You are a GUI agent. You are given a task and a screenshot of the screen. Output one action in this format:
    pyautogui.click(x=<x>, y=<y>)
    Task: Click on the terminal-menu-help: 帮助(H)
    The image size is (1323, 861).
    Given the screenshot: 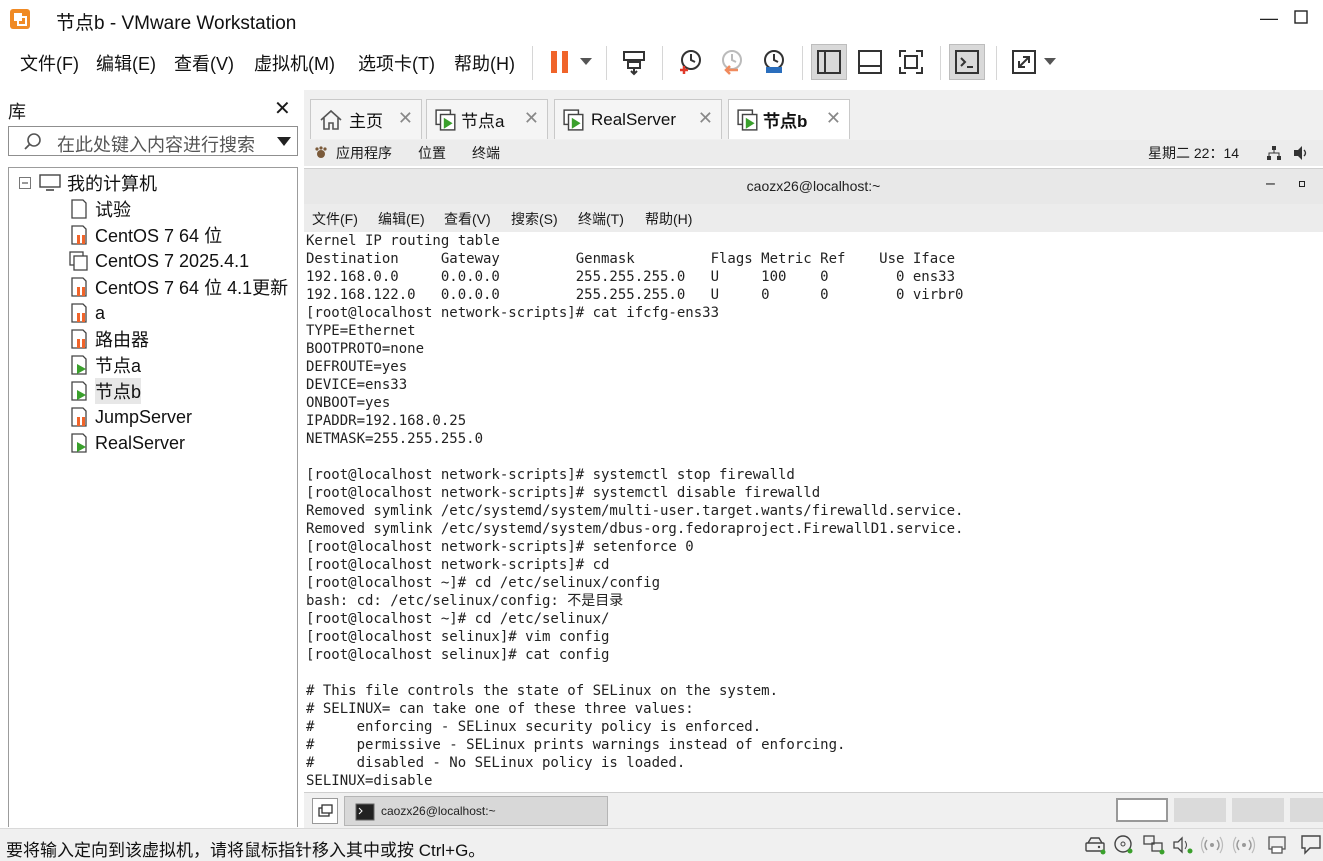 What is the action you would take?
    pyautogui.click(x=668, y=219)
    